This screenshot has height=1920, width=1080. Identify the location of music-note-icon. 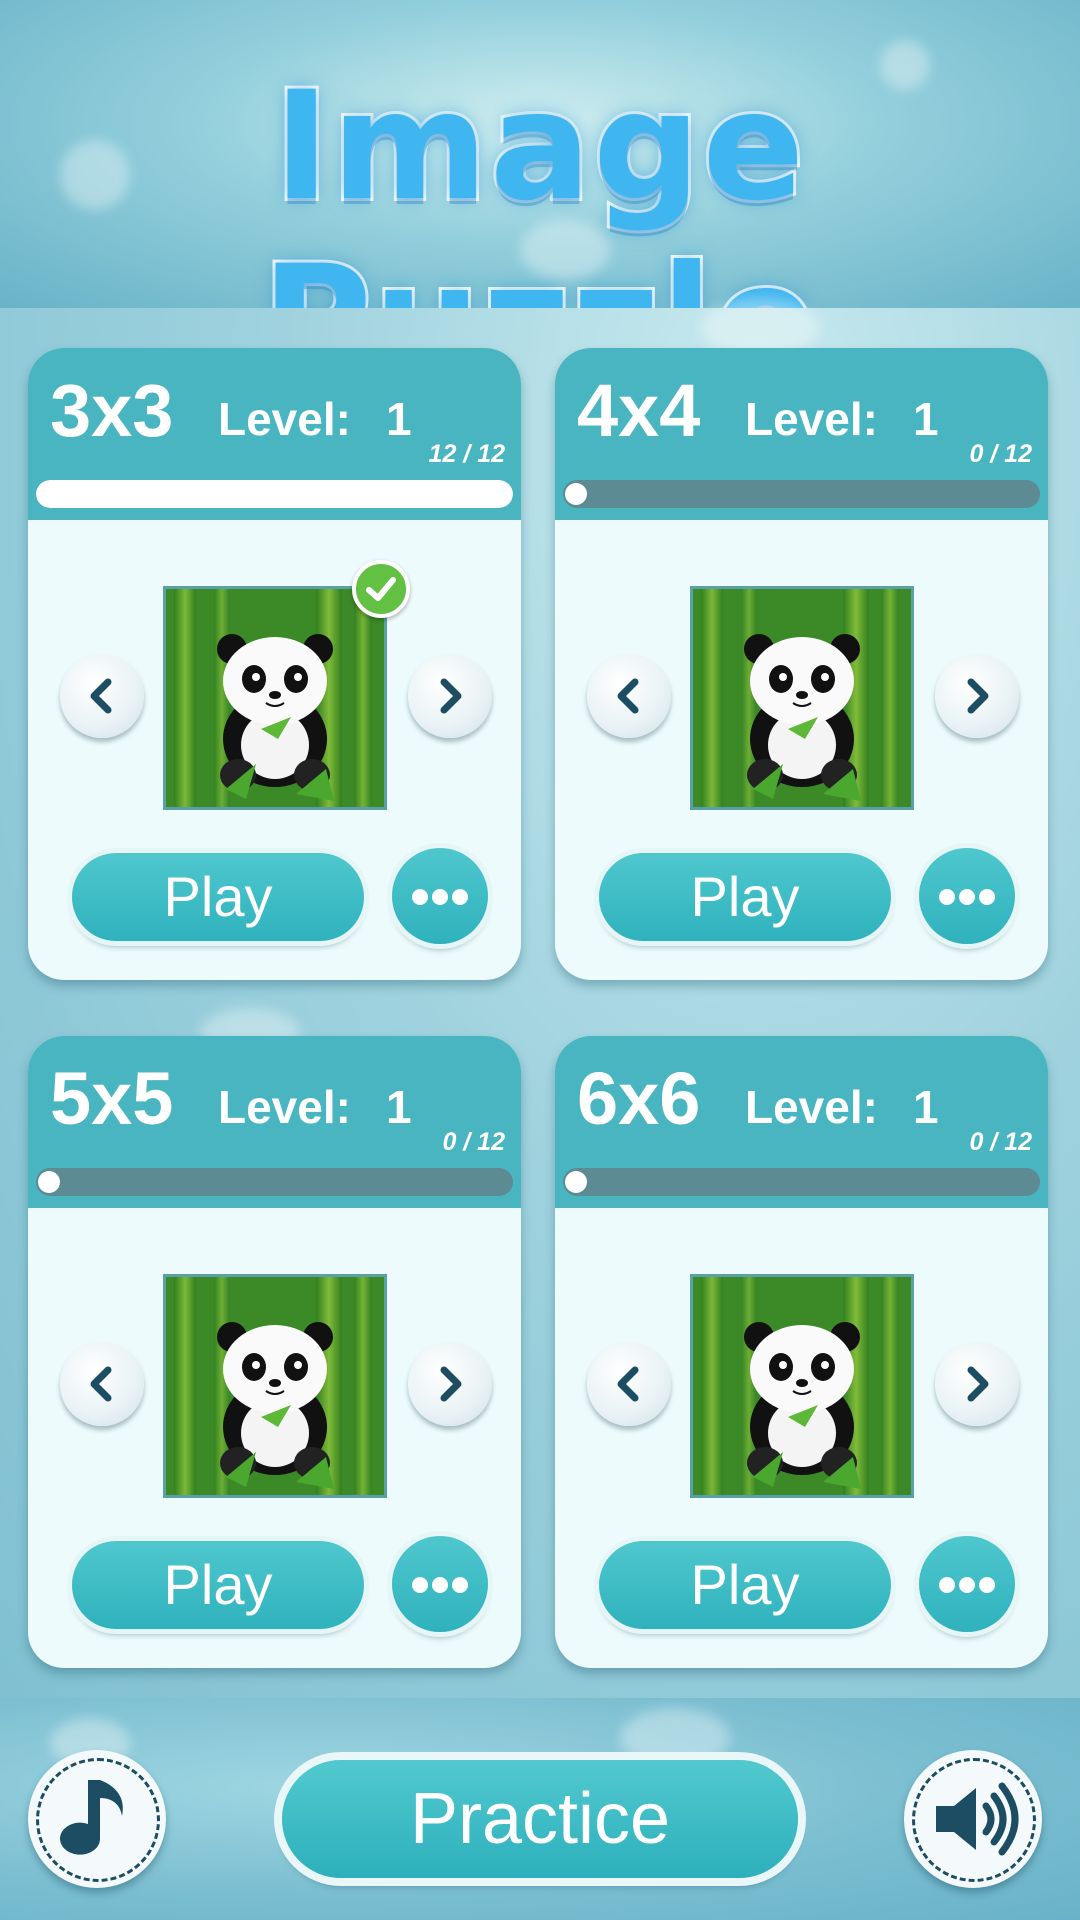
(91, 1817).